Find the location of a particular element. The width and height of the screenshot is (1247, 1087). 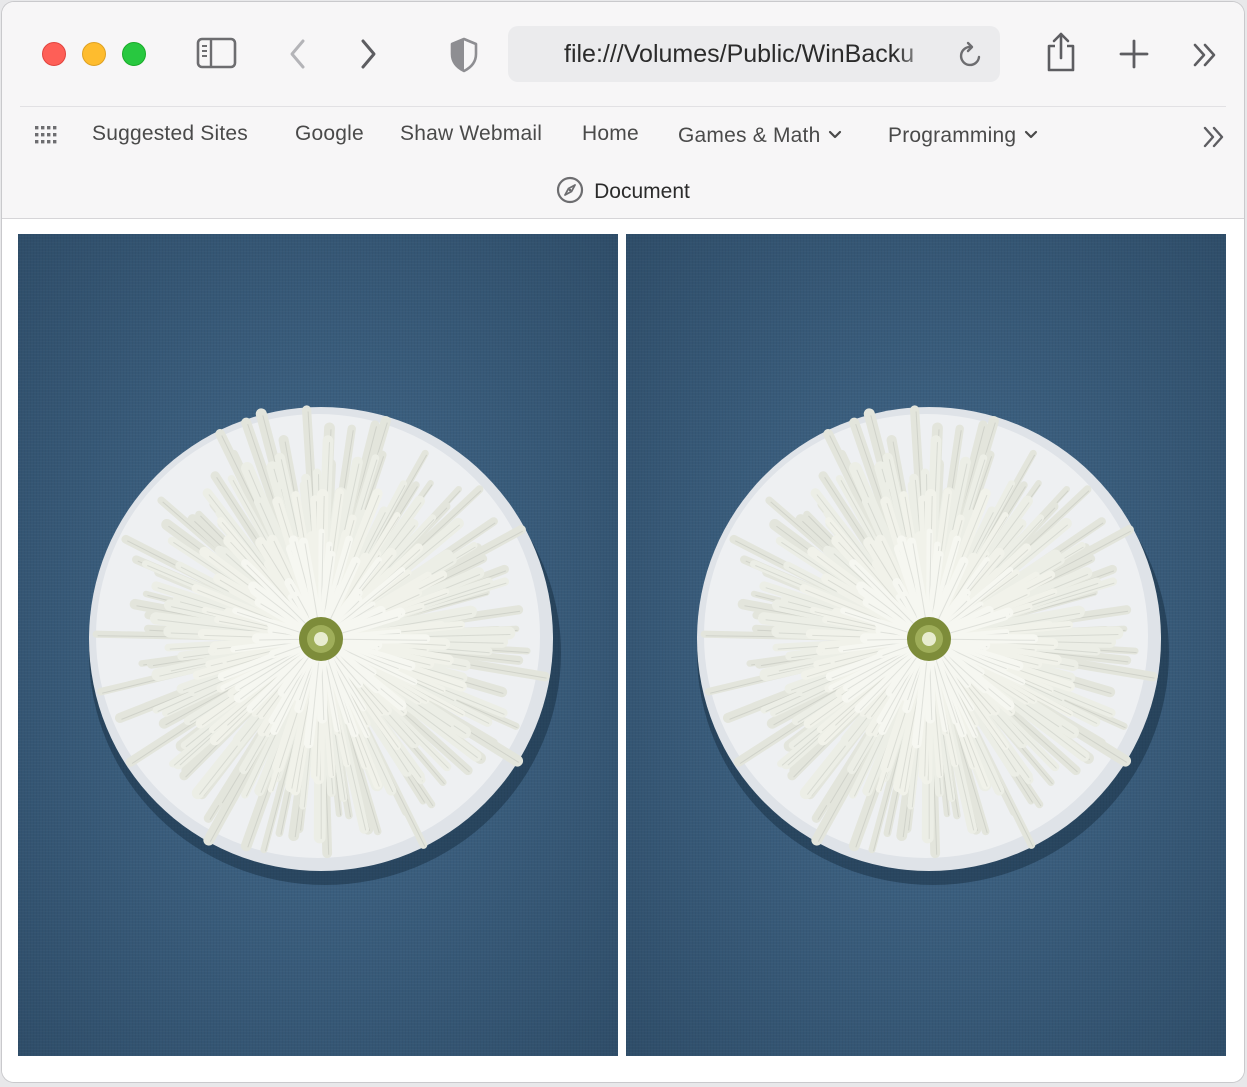

shield-icon is located at coordinates (464, 55).